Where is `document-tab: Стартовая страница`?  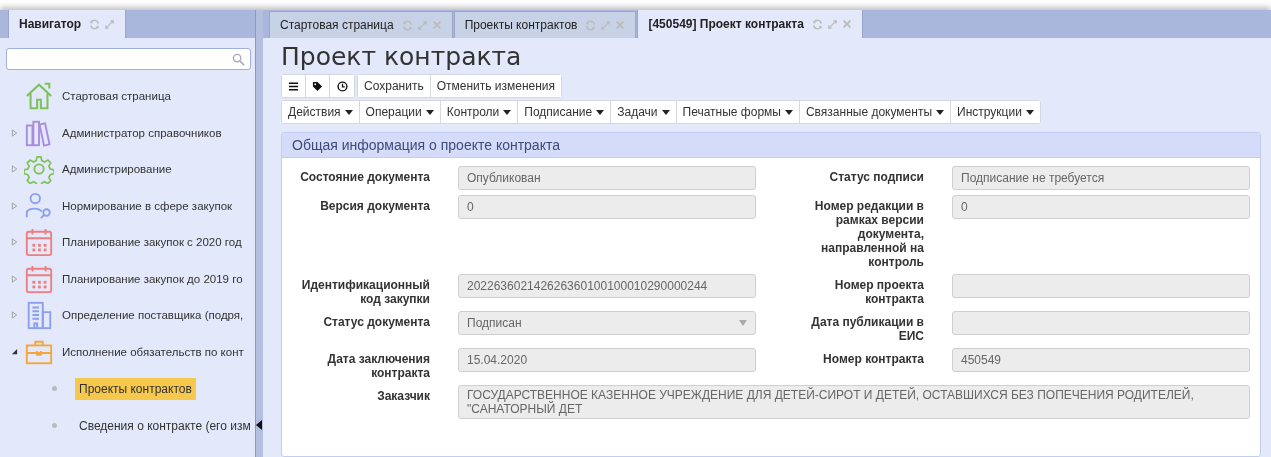 document-tab: Стартовая страница is located at coordinates (361, 24).